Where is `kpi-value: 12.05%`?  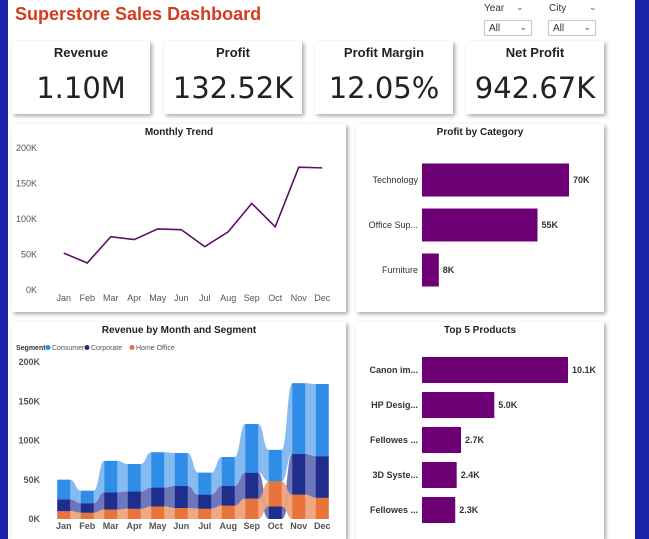
kpi-value: 12.05% is located at coordinates (384, 88).